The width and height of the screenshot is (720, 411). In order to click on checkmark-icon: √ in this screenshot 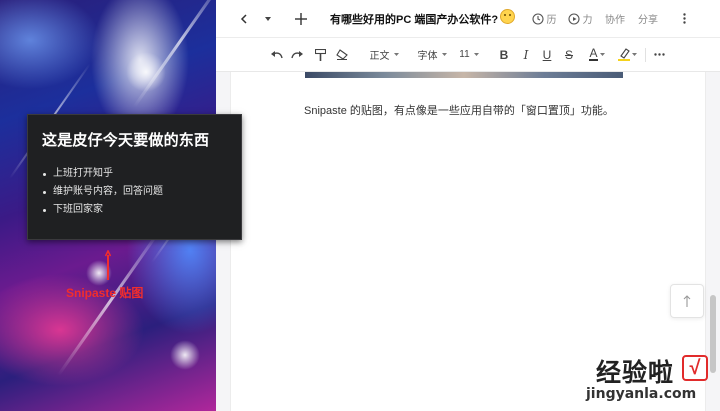, I will do `click(695, 368)`.